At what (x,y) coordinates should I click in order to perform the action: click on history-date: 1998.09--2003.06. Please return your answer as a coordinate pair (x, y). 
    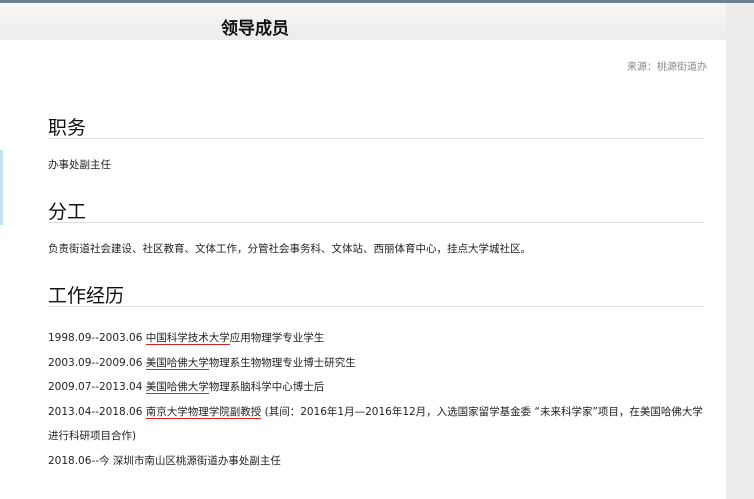
    Looking at the image, I should click on (97, 338).